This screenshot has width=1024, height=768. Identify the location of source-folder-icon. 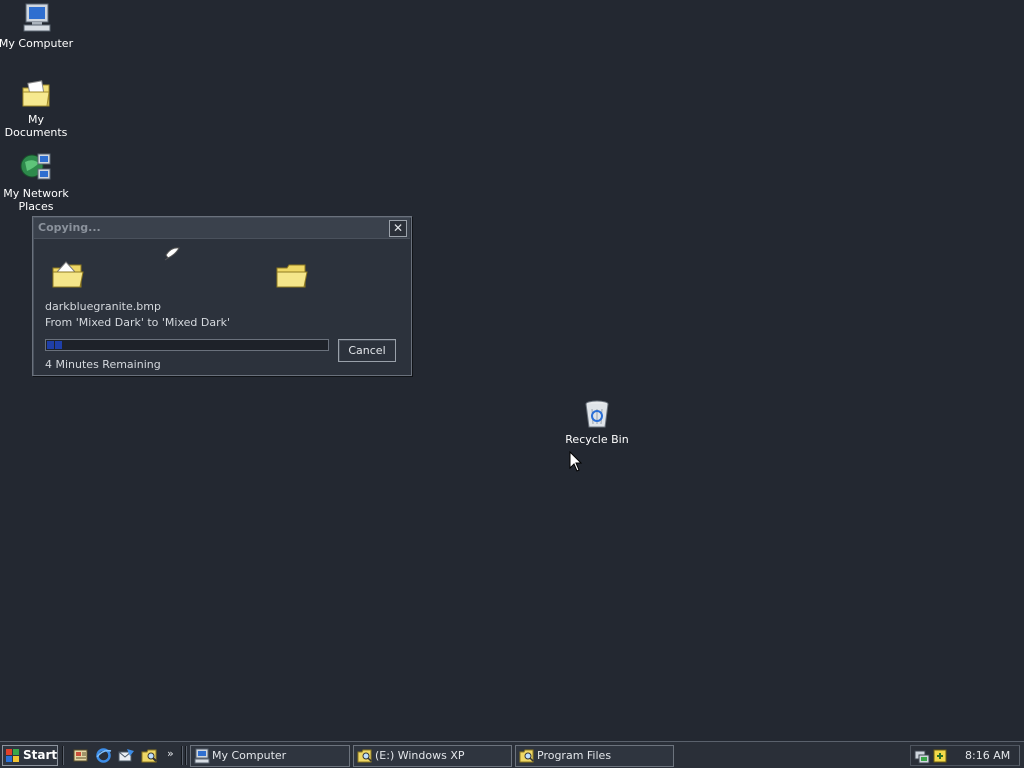
(68, 274).